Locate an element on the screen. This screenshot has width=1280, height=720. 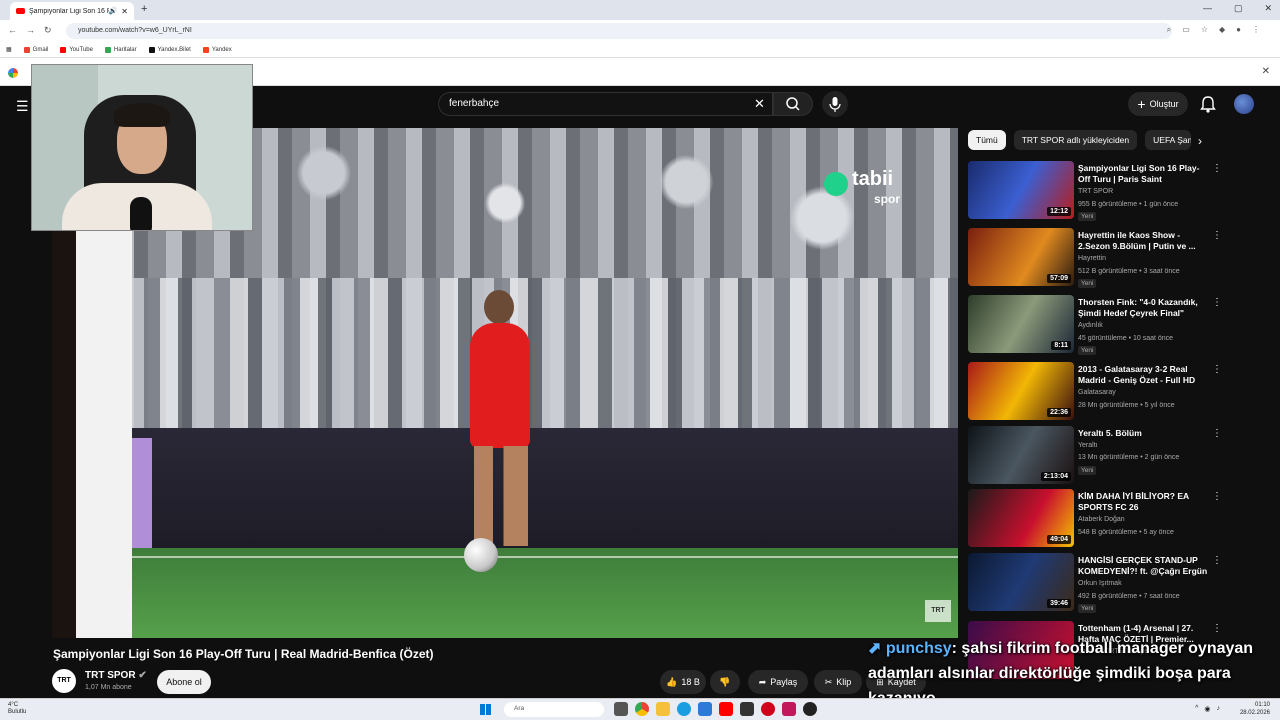
filter-chips: Tümü TRT SPOR adlı yükleyiciden UEFA Şam is located at coordinates (1080, 140).